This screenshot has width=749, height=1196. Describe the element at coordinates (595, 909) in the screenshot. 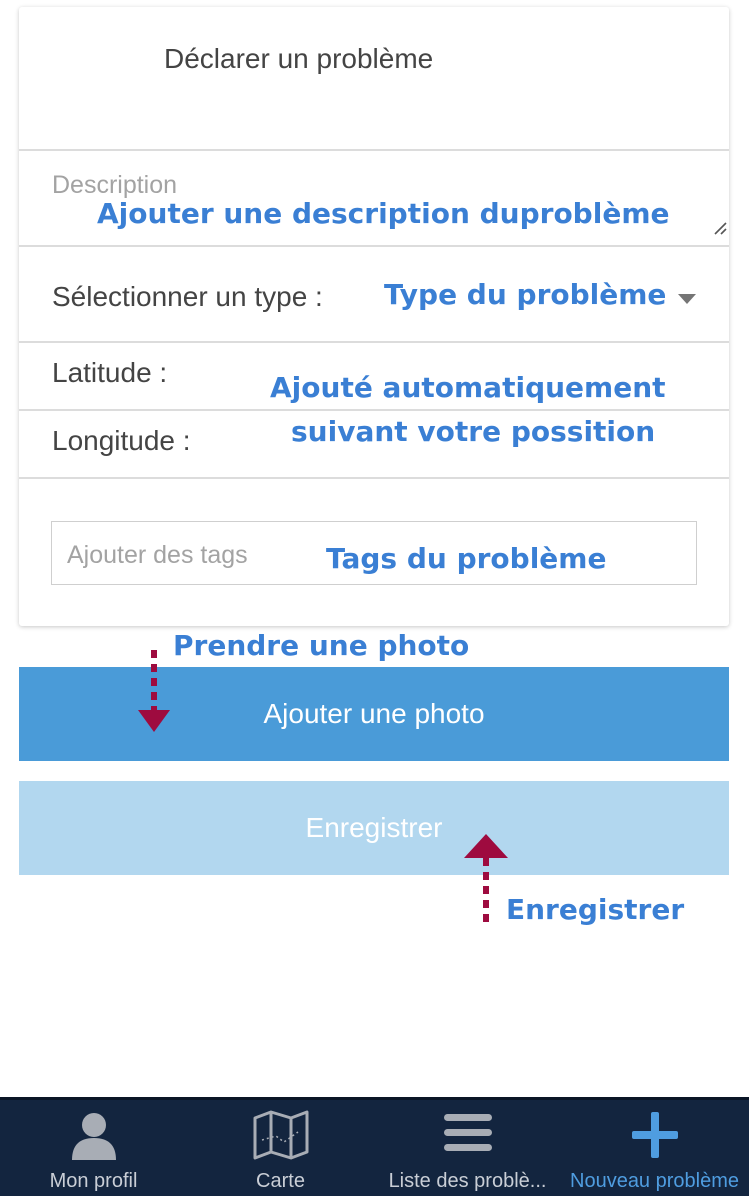

I see `annotation-save: Enregistrer` at that location.